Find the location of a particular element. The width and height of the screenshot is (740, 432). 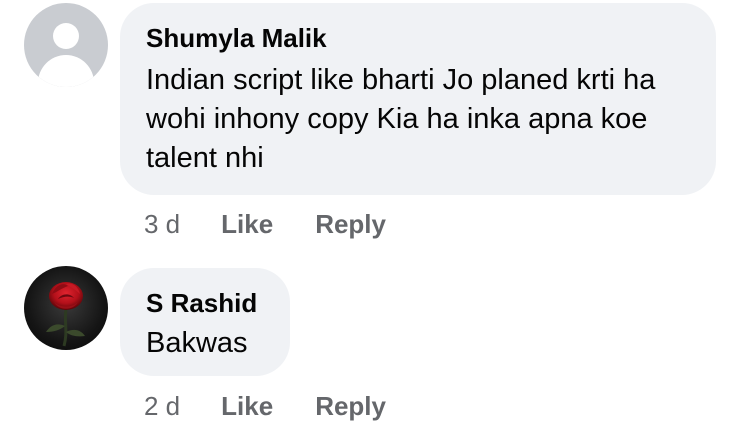

comment-author: Shumyla Malik is located at coordinates (418, 38).